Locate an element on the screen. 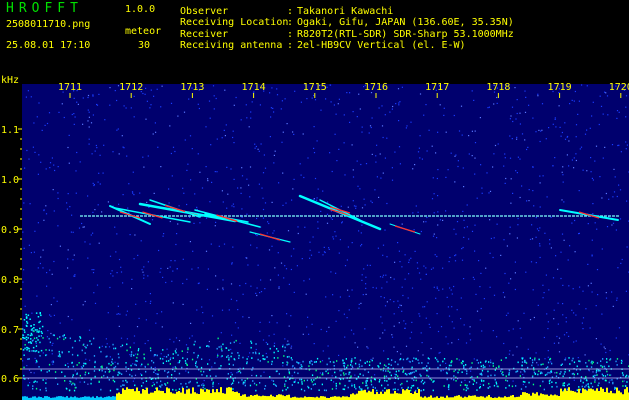 This screenshot has height=400, width=629. x-tick-label: 1718 is located at coordinates (498, 87).